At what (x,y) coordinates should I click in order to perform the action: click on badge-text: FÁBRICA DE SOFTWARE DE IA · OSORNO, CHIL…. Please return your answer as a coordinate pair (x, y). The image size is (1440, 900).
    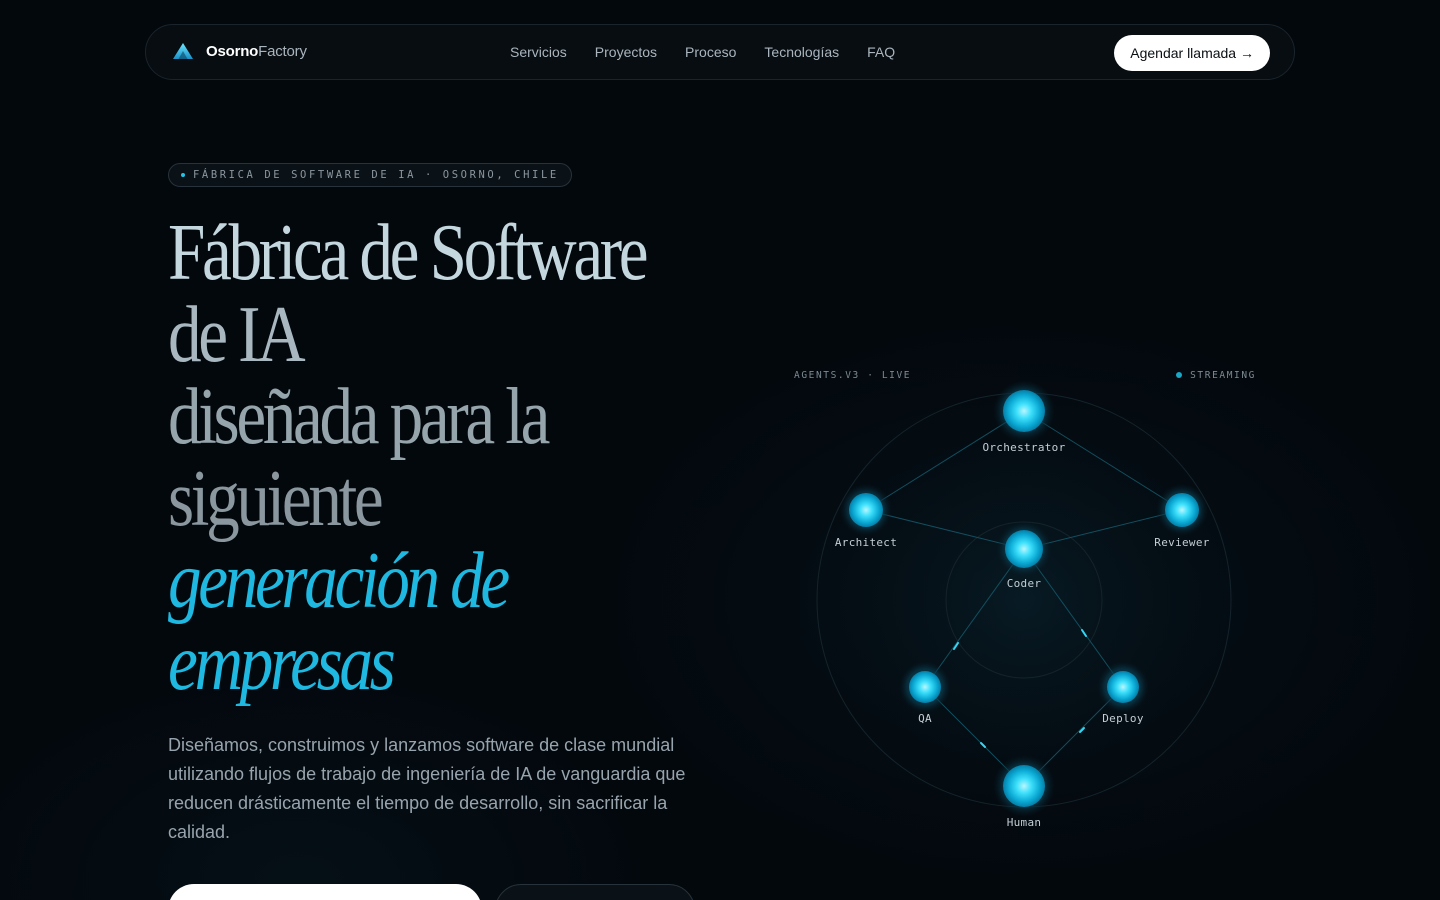
    Looking at the image, I should click on (376, 175).